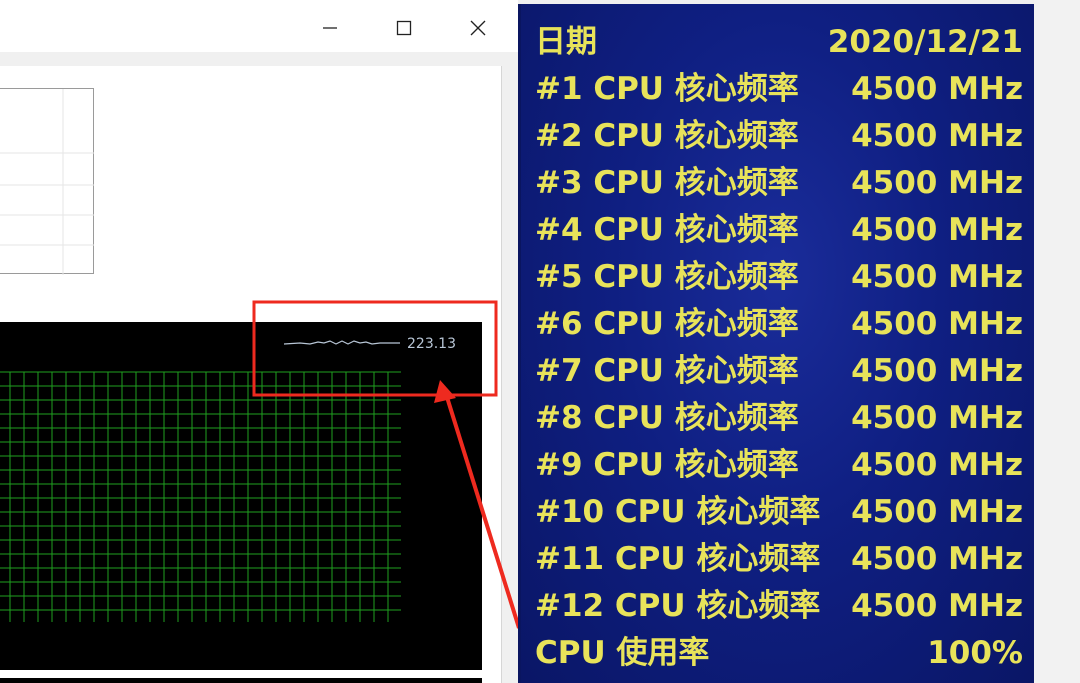 The image size is (1080, 683). What do you see at coordinates (667, 465) in the screenshot?
I see `osd-row-label: #9 CPU 核心频率` at bounding box center [667, 465].